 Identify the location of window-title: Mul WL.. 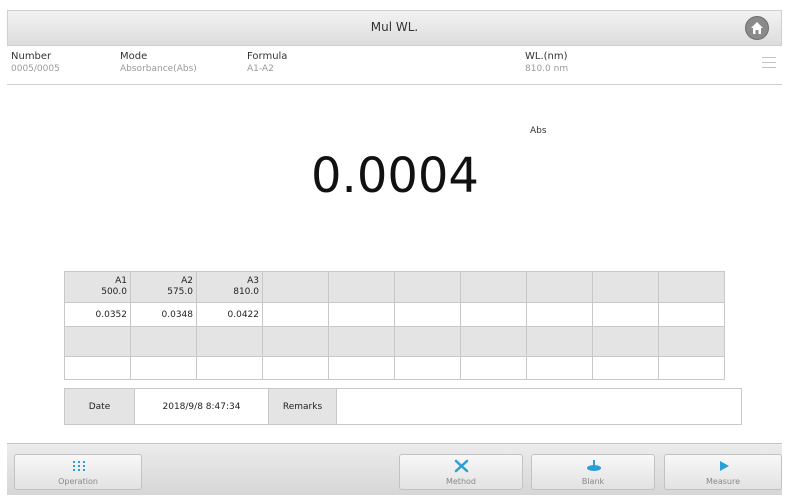
(394, 27).